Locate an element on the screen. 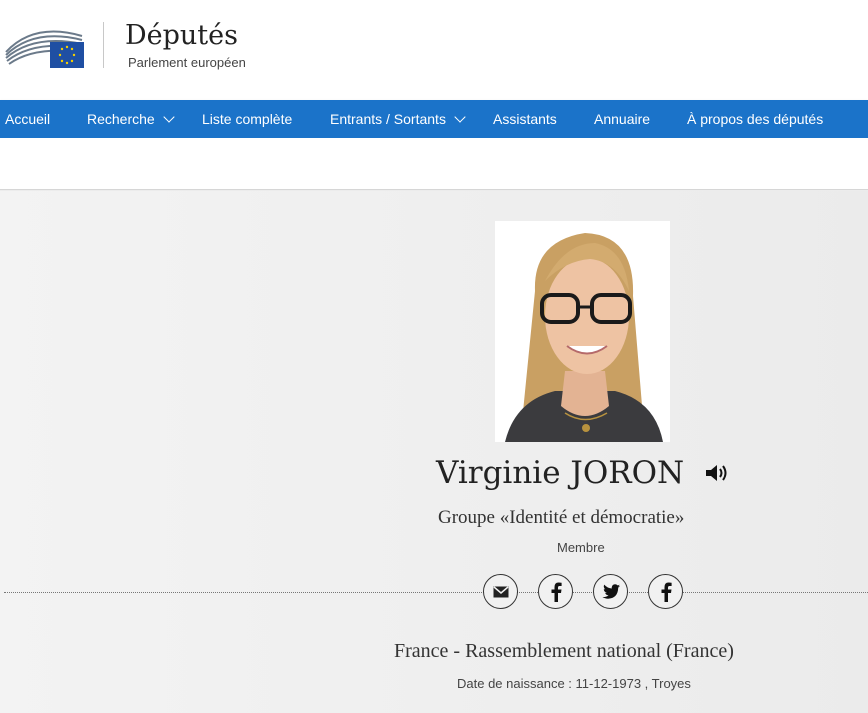 The width and height of the screenshot is (868, 713). site-subtitle: Parlement européen is located at coordinates (187, 62).